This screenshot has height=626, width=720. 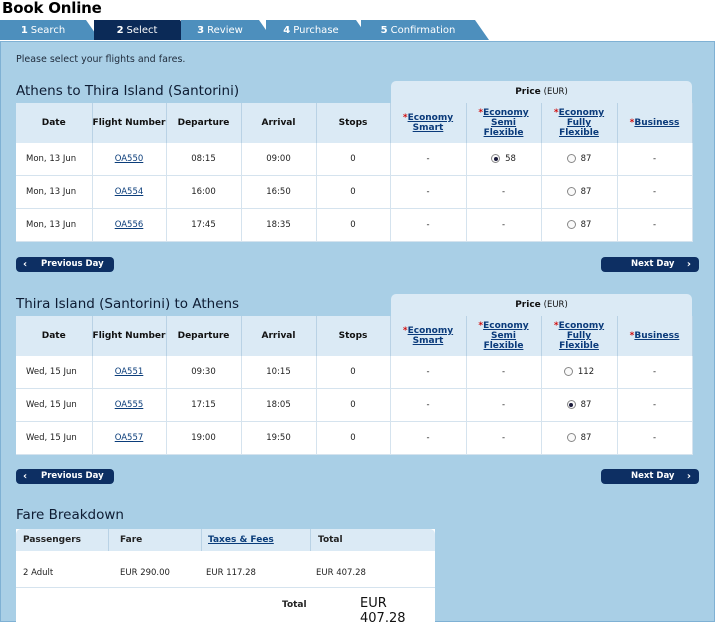 What do you see at coordinates (129, 405) in the screenshot?
I see `flight-number-link: OA555` at bounding box center [129, 405].